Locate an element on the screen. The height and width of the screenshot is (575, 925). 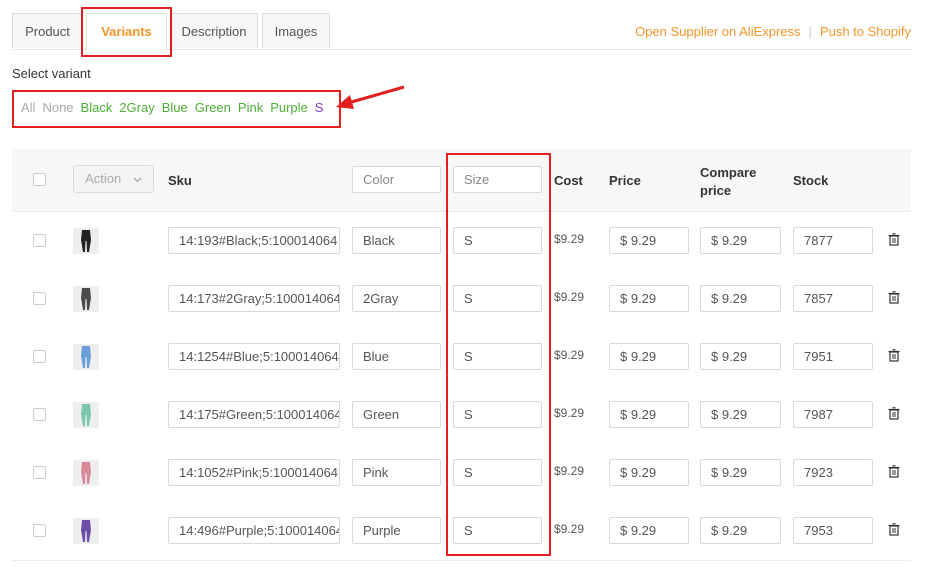
sku-header: Sku is located at coordinates (180, 180).